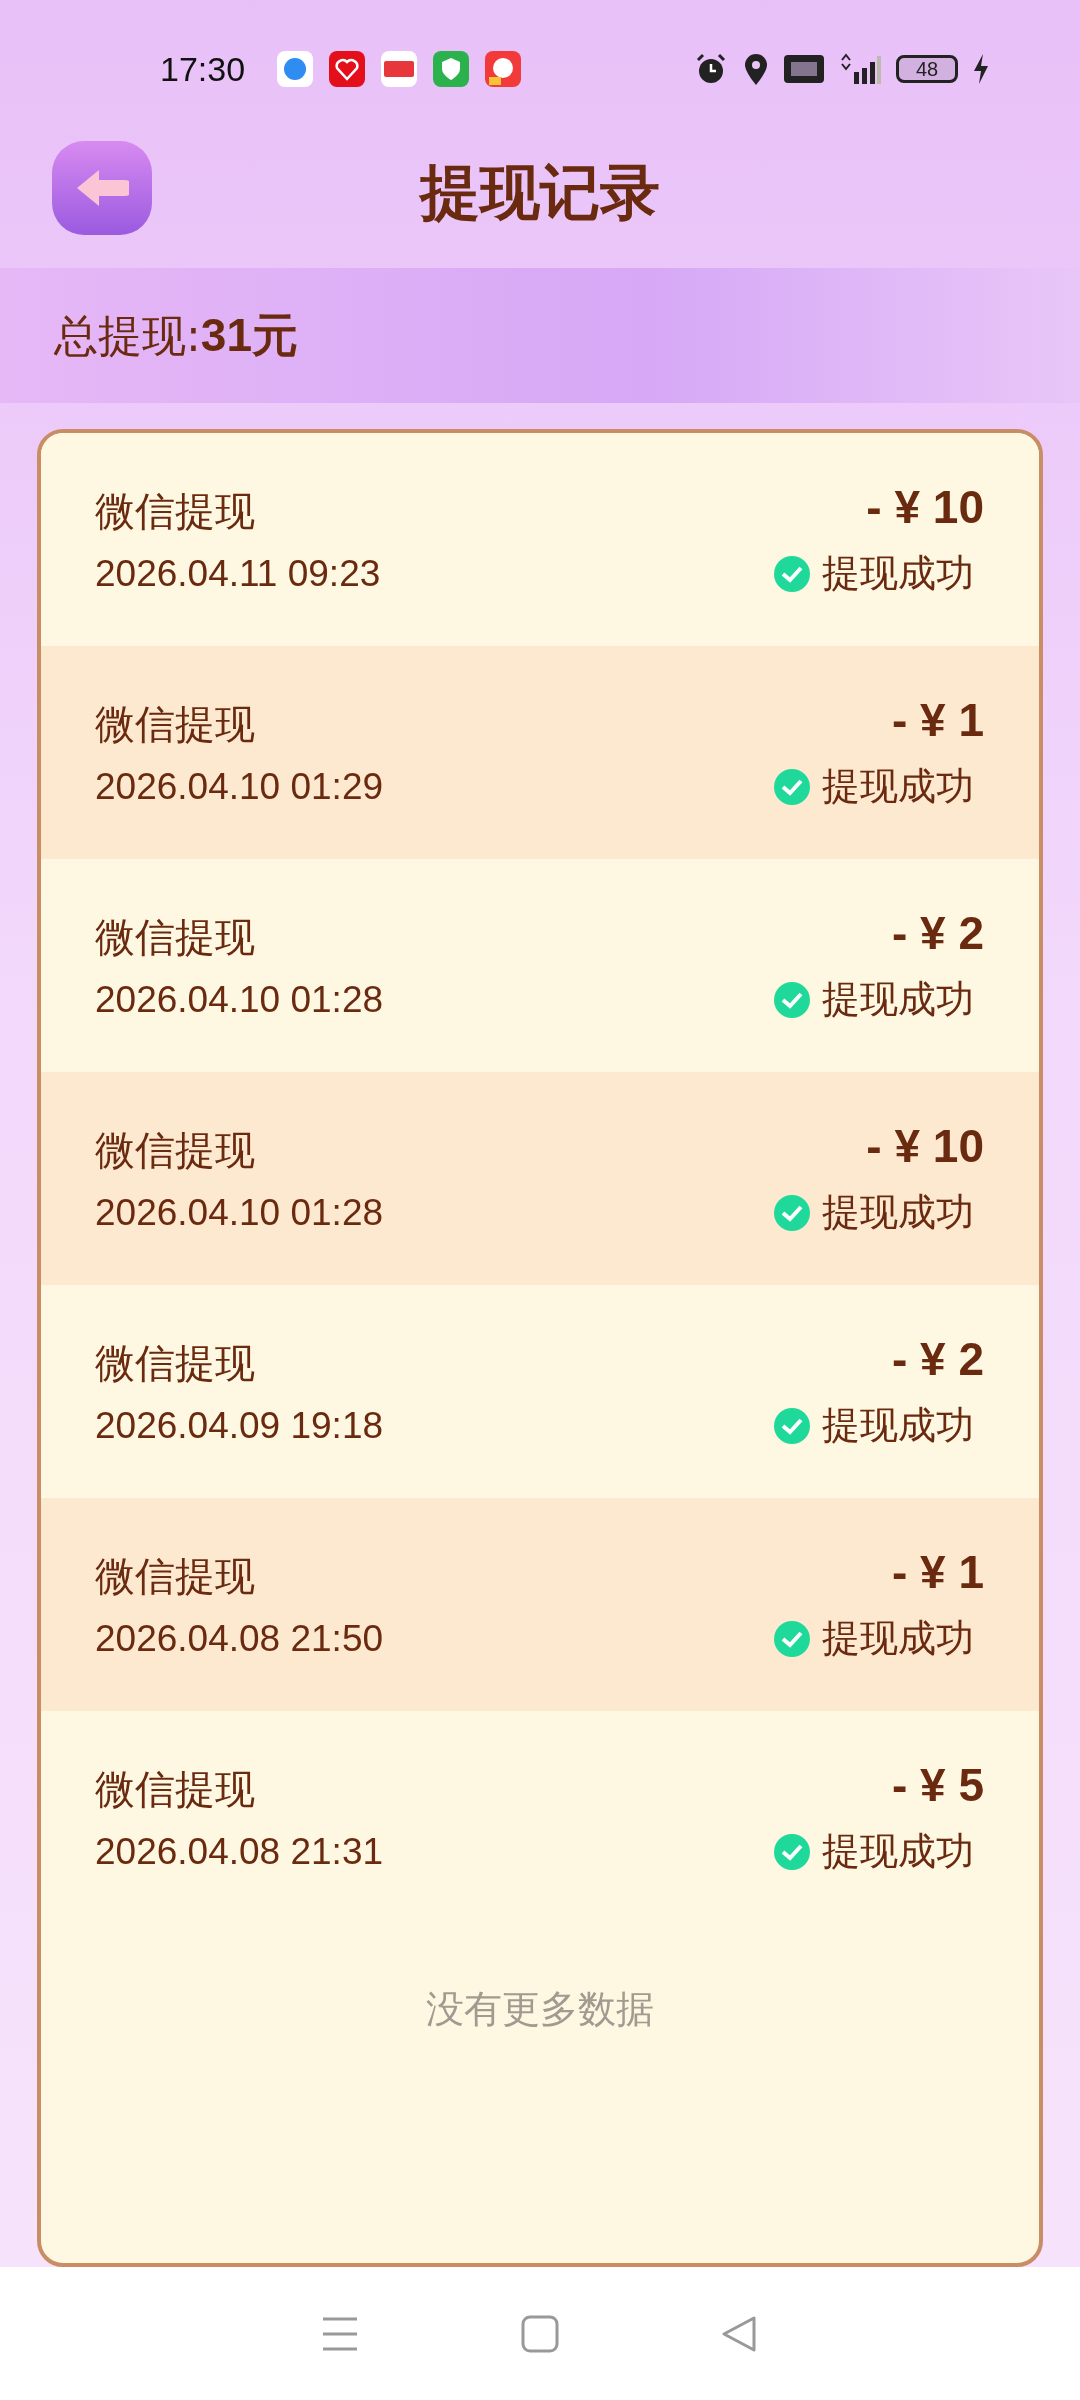 This screenshot has height=2400, width=1080. Describe the element at coordinates (451, 69) in the screenshot. I see `shield-app-icon` at that location.